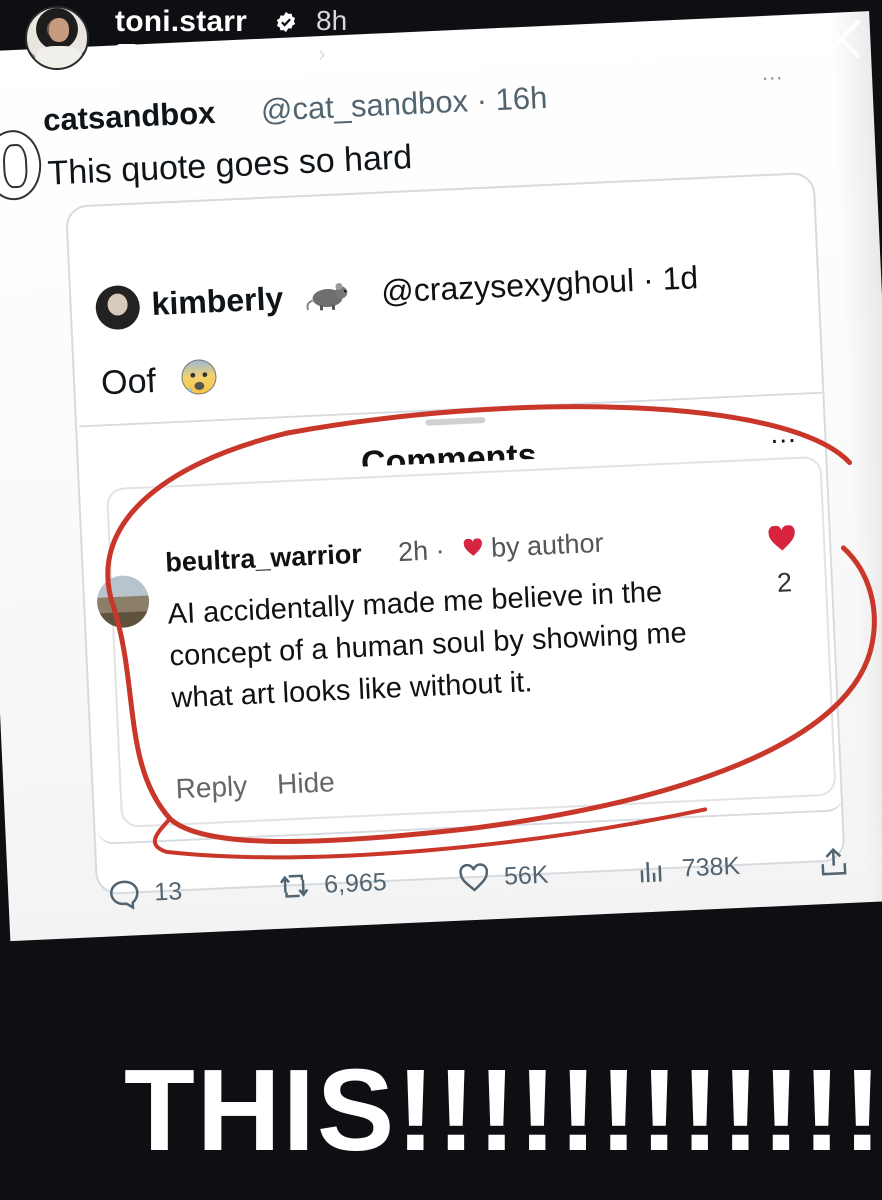 The image size is (882, 1200). Describe the element at coordinates (455, 421) in the screenshot. I see `drag-handle` at that location.